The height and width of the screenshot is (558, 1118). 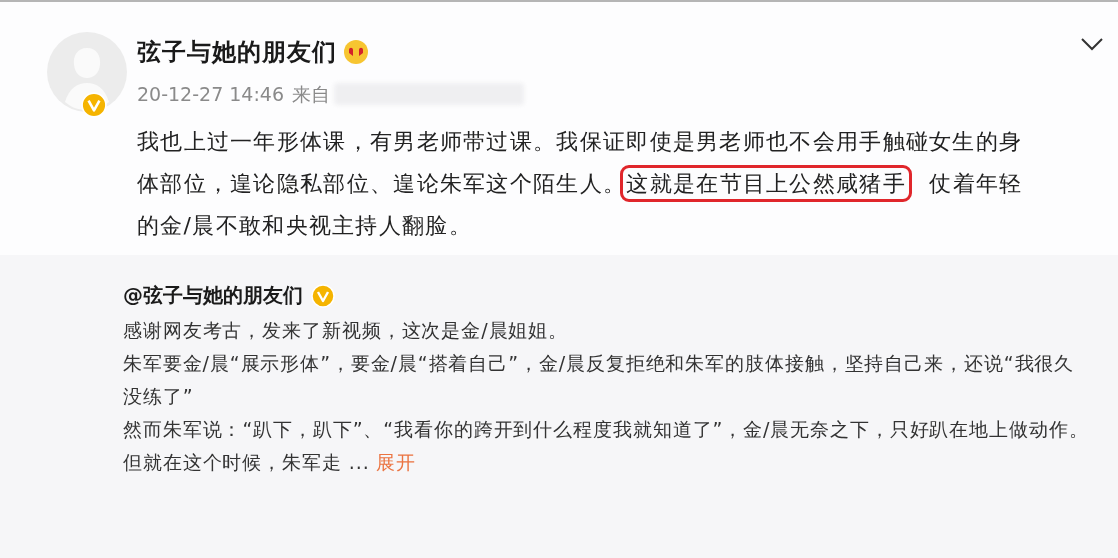 What do you see at coordinates (599, 380) in the screenshot?
I see `quoted-paragraph: 朱军要金/晨“展示形体”，要金/晨“搭着自己”，金/晨反复拒绝和朱军的肢体接触，坚持自己来，还说“我很久没练了”` at bounding box center [599, 380].